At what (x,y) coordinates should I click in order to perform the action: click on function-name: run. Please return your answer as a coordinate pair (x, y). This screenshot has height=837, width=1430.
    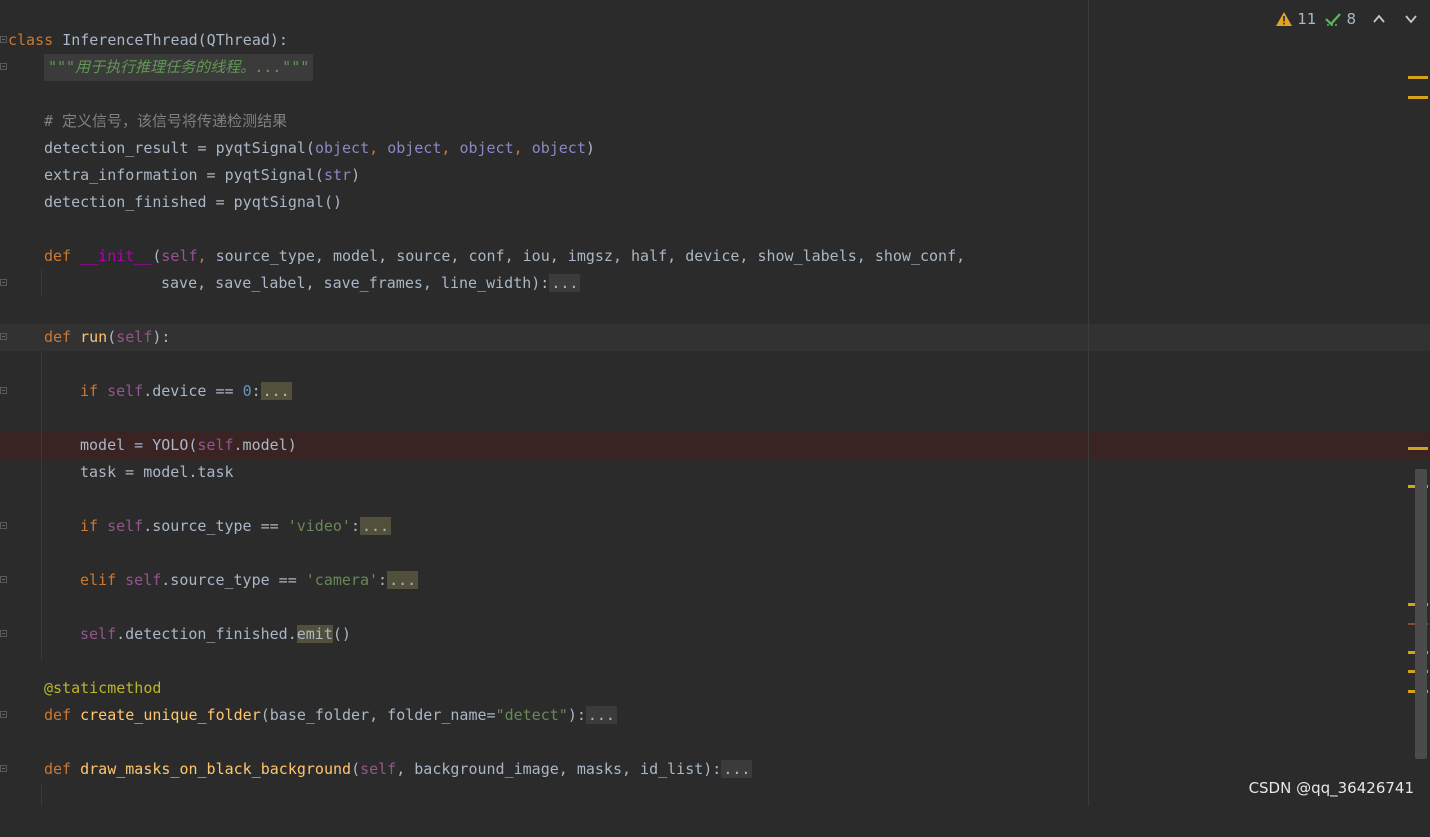
    Looking at the image, I should click on (94, 337).